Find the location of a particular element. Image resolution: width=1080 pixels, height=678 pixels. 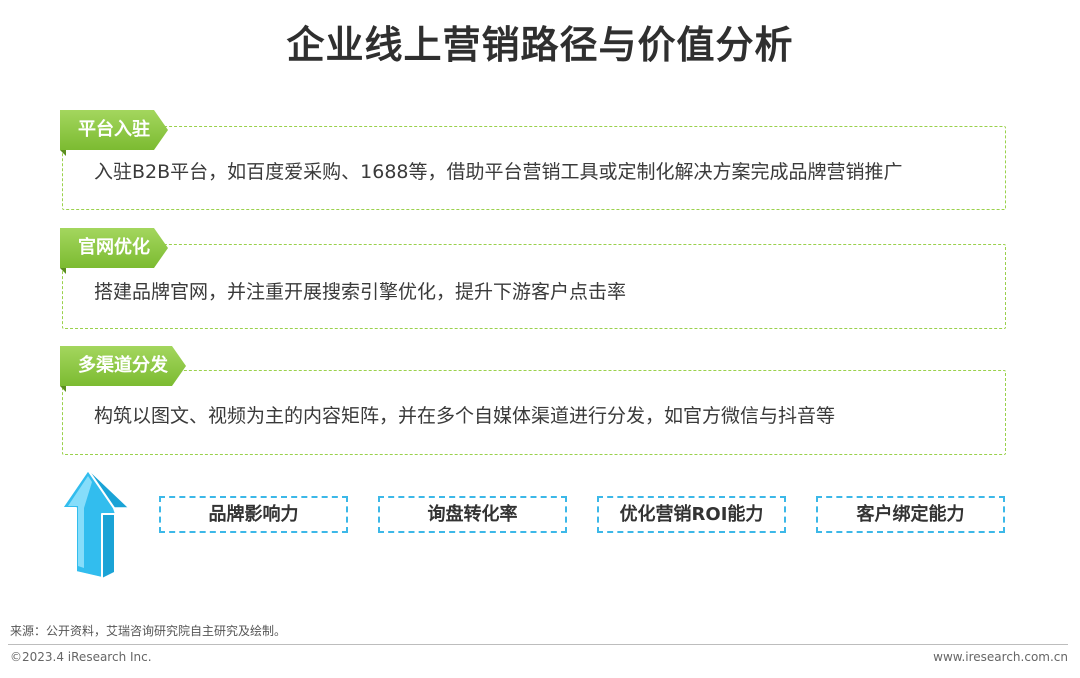

section-description: 搭建品牌官网，并注重开展搜索引擎优化，提升下游客户点击率 is located at coordinates (360, 292).